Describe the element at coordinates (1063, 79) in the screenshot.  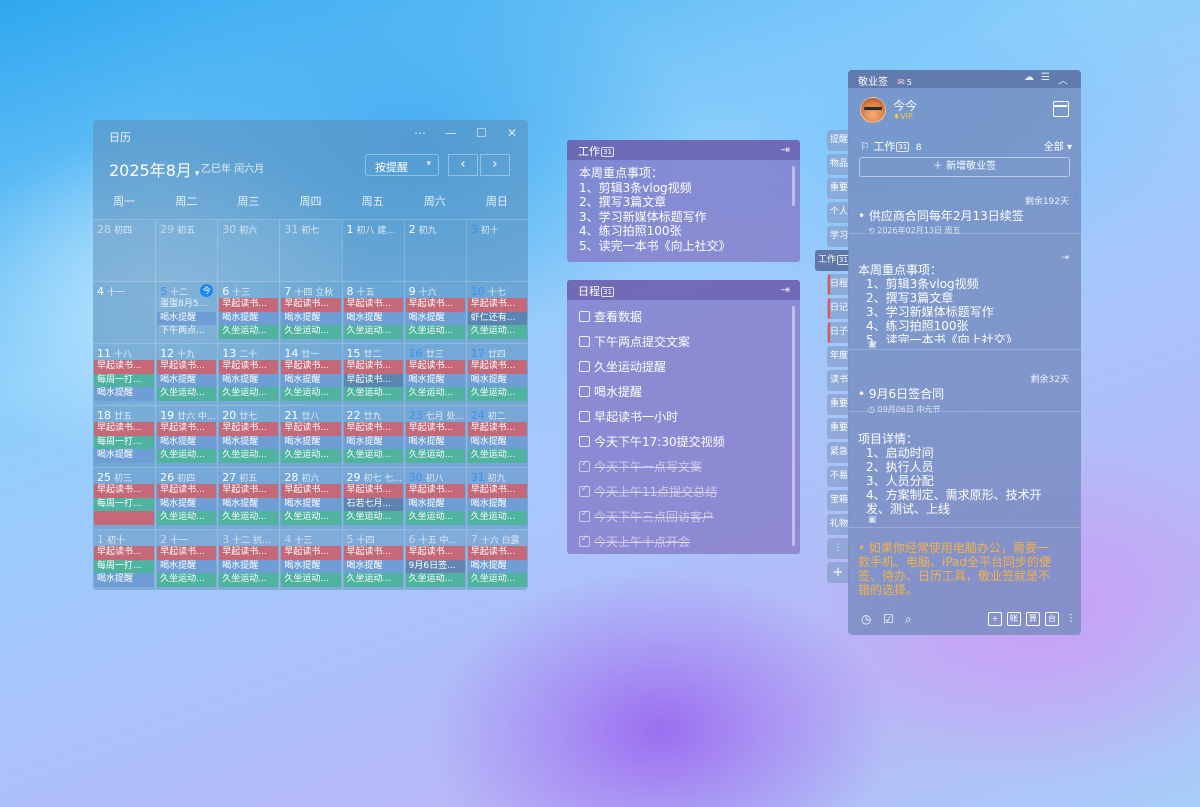
I see `collapse-icon: ︿` at that location.